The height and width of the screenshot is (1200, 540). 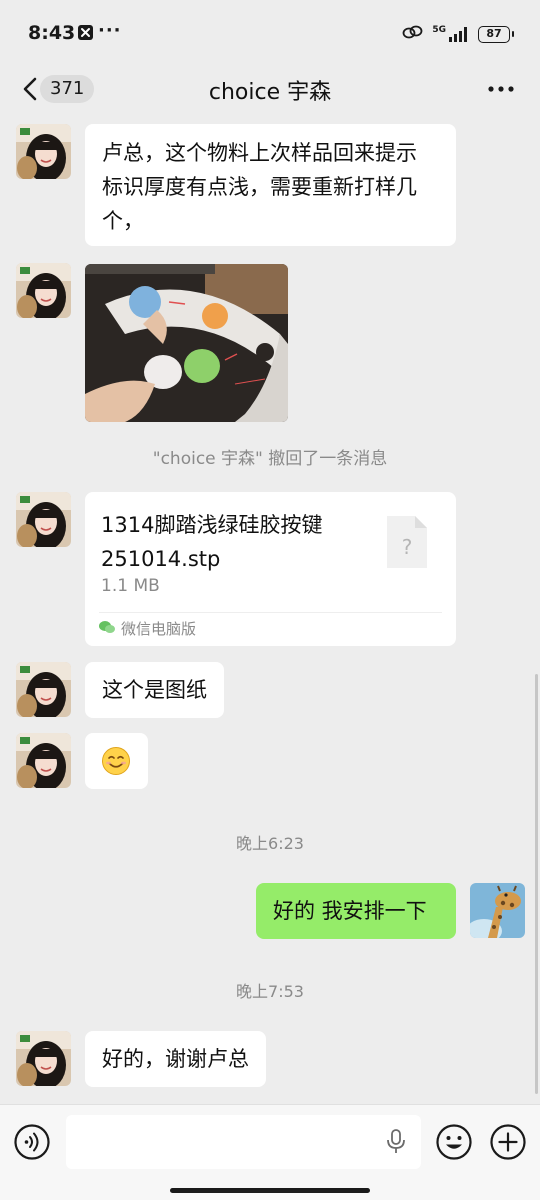 I want to click on message-text: 好的，谢谢卢总, so click(x=175, y=1059).